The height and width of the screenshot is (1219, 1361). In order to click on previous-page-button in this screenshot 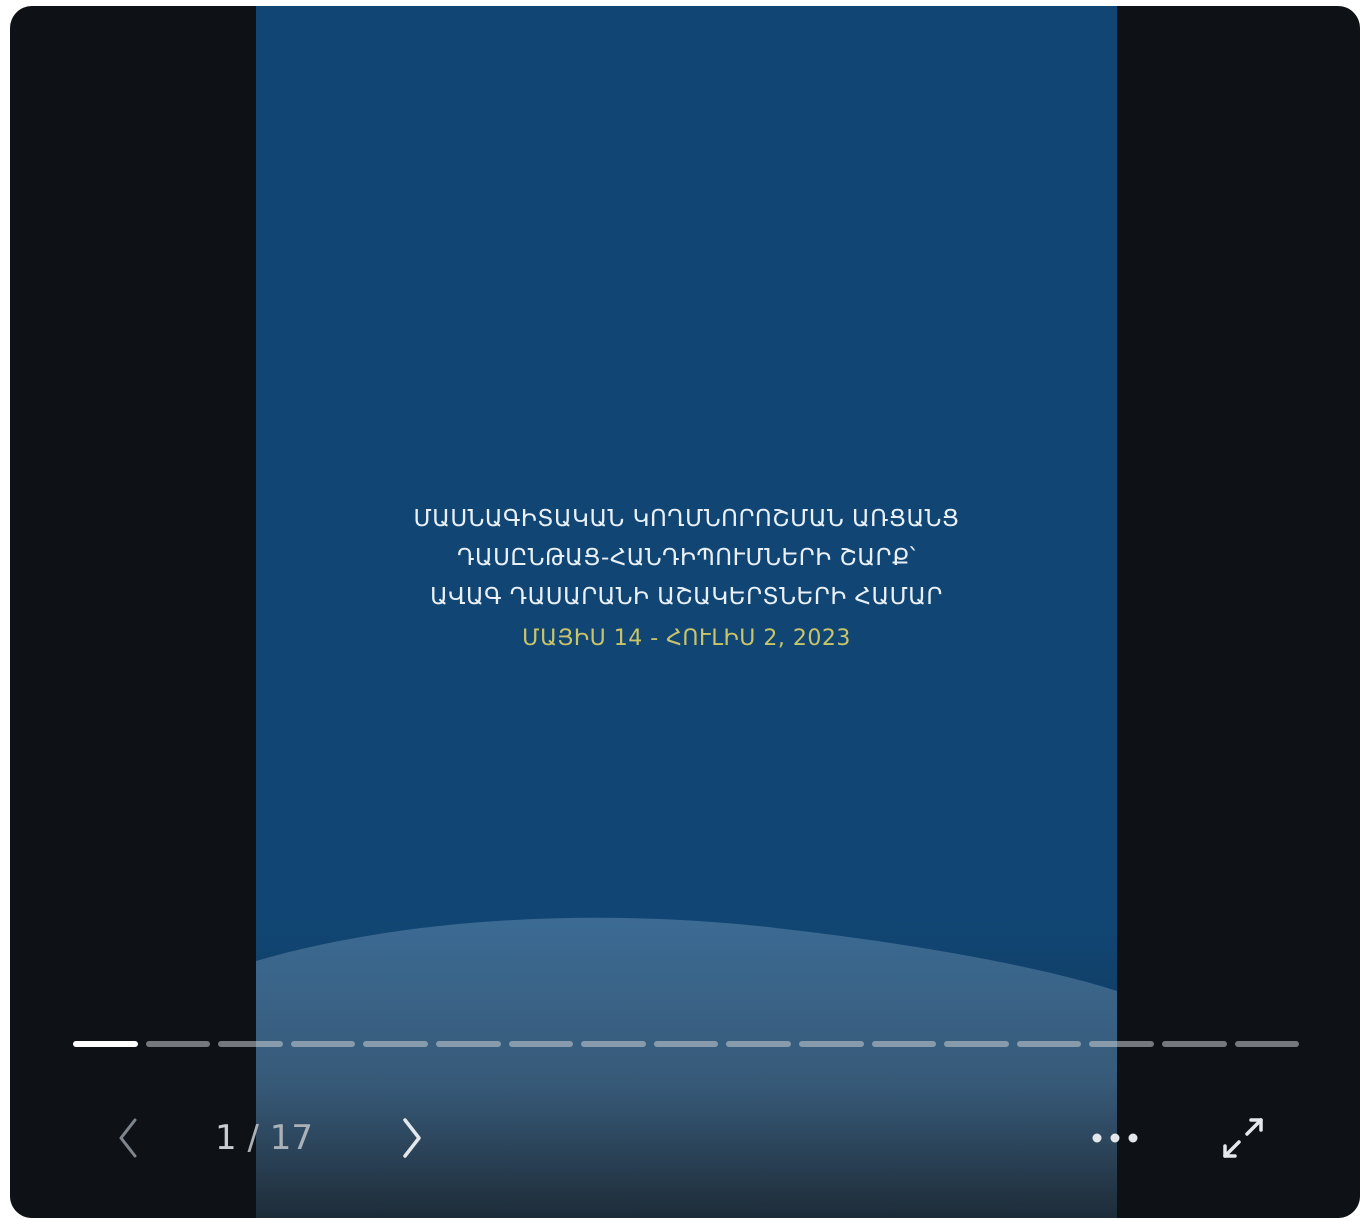, I will do `click(128, 1138)`.